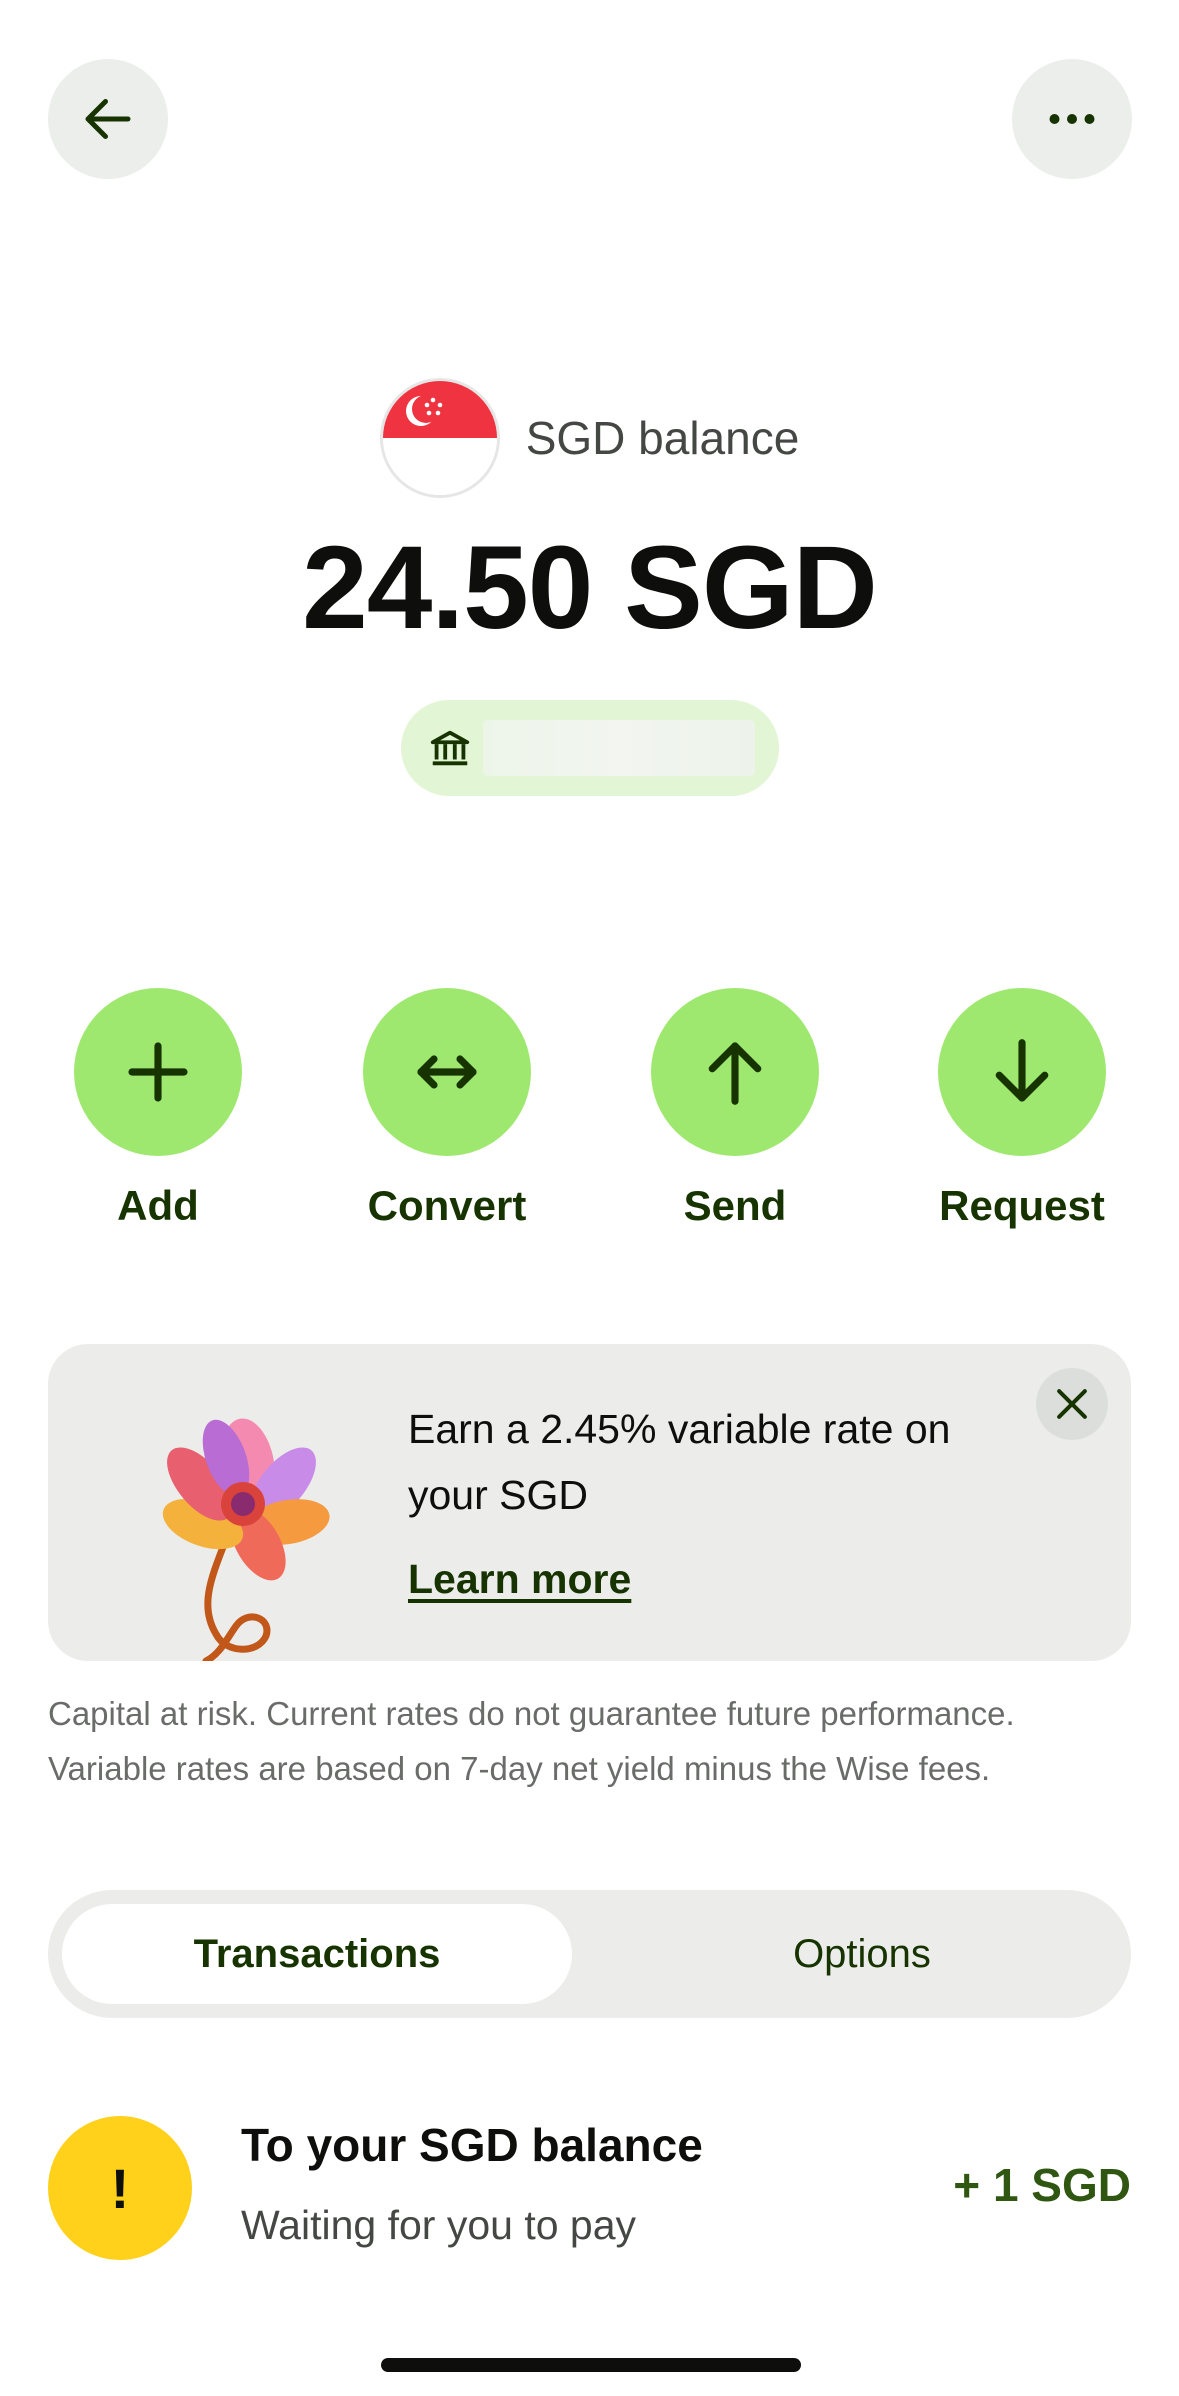  Describe the element at coordinates (735, 1109) in the screenshot. I see `send-button: Send` at that location.